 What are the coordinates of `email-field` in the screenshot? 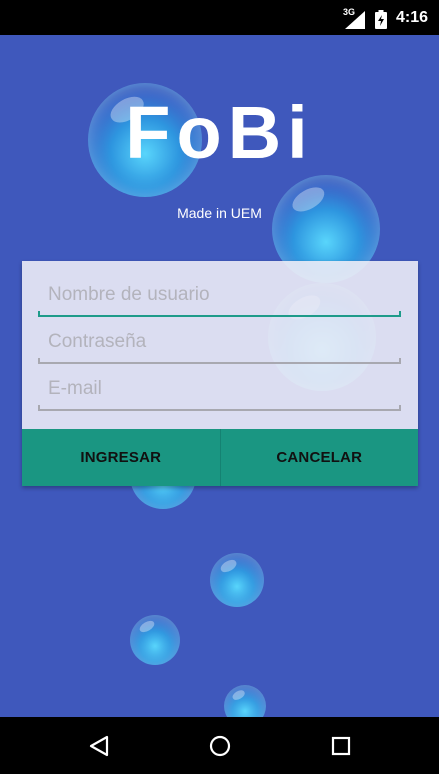 It's located at (219, 393).